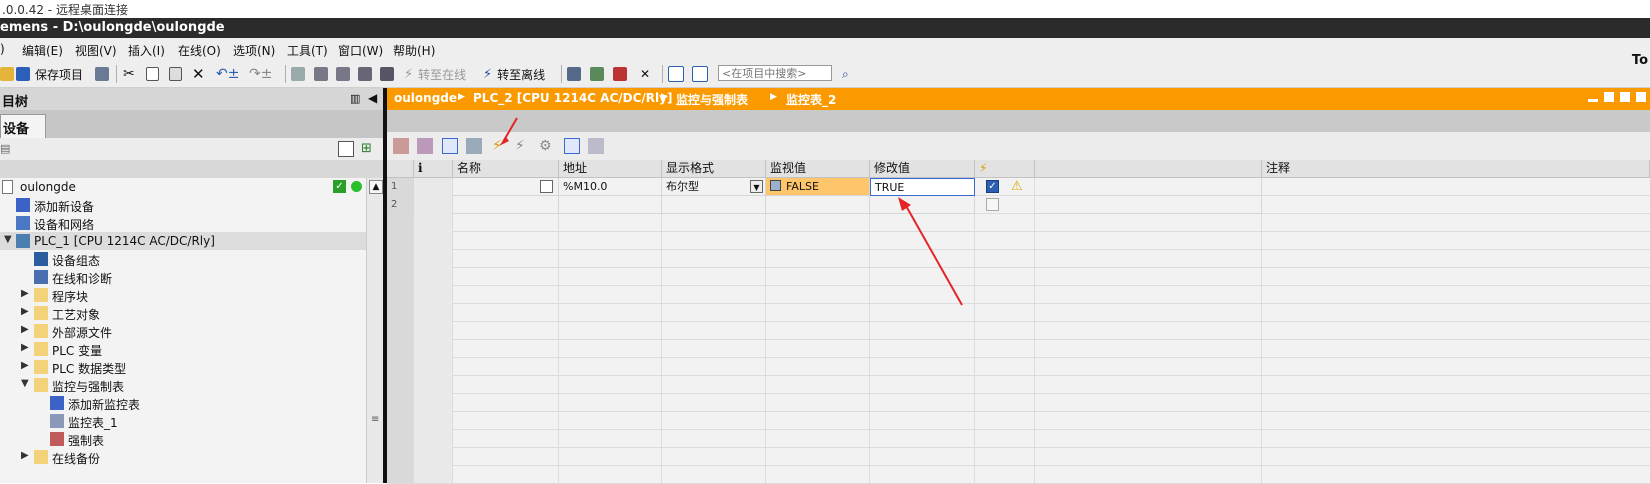 The height and width of the screenshot is (484, 1650). Describe the element at coordinates (731, 211) in the screenshot. I see `annotation-arrows` at that location.